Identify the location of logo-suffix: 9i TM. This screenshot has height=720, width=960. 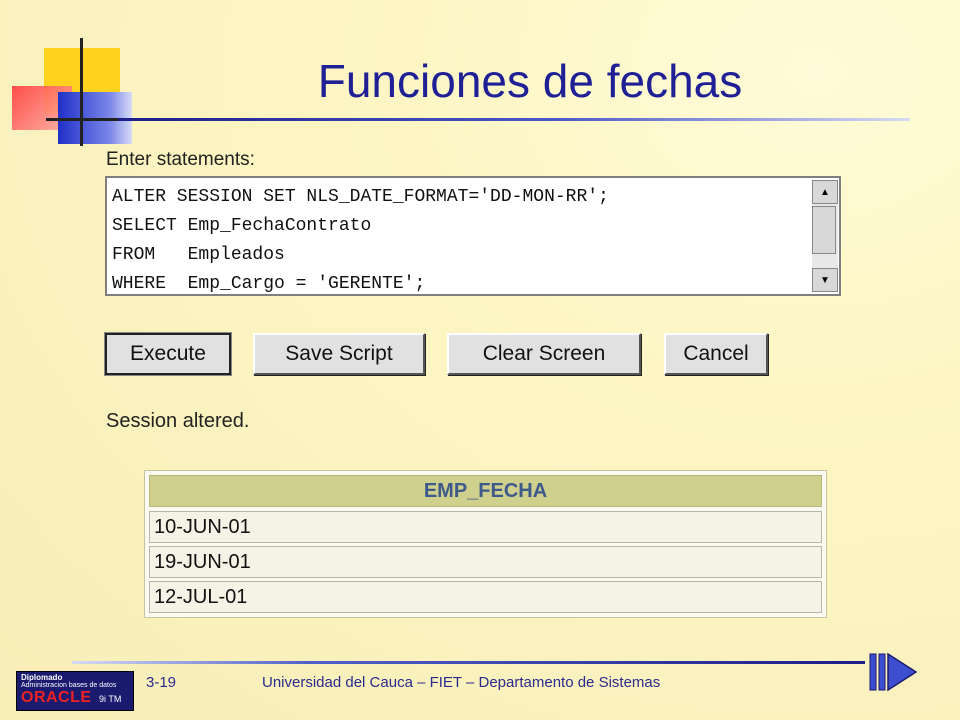
(110, 699).